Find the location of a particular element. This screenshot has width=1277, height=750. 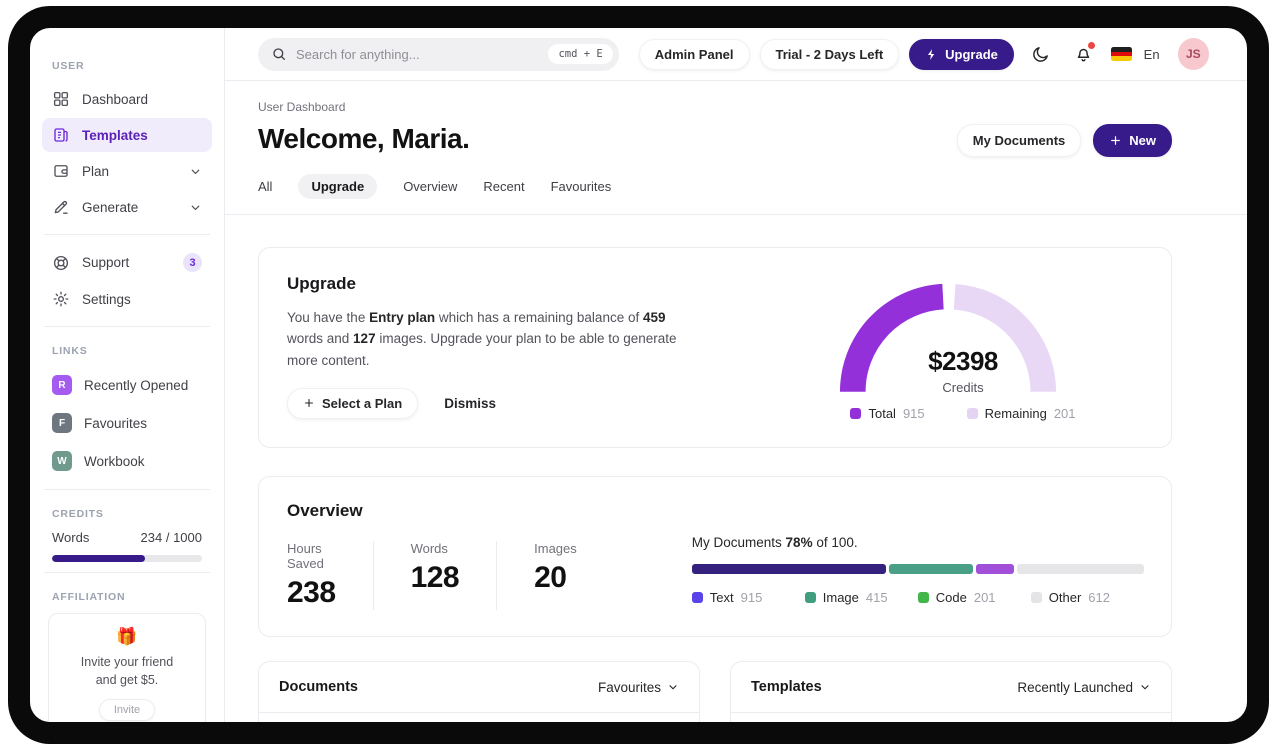

new-button: New is located at coordinates (1132, 140).